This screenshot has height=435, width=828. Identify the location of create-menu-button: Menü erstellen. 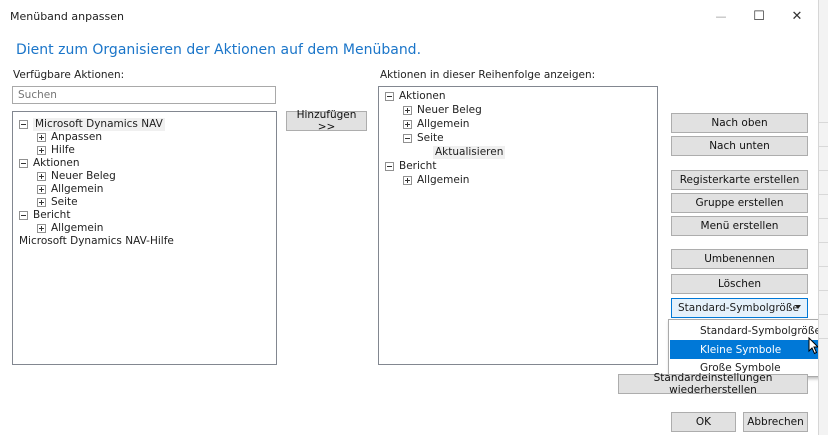
(739, 226).